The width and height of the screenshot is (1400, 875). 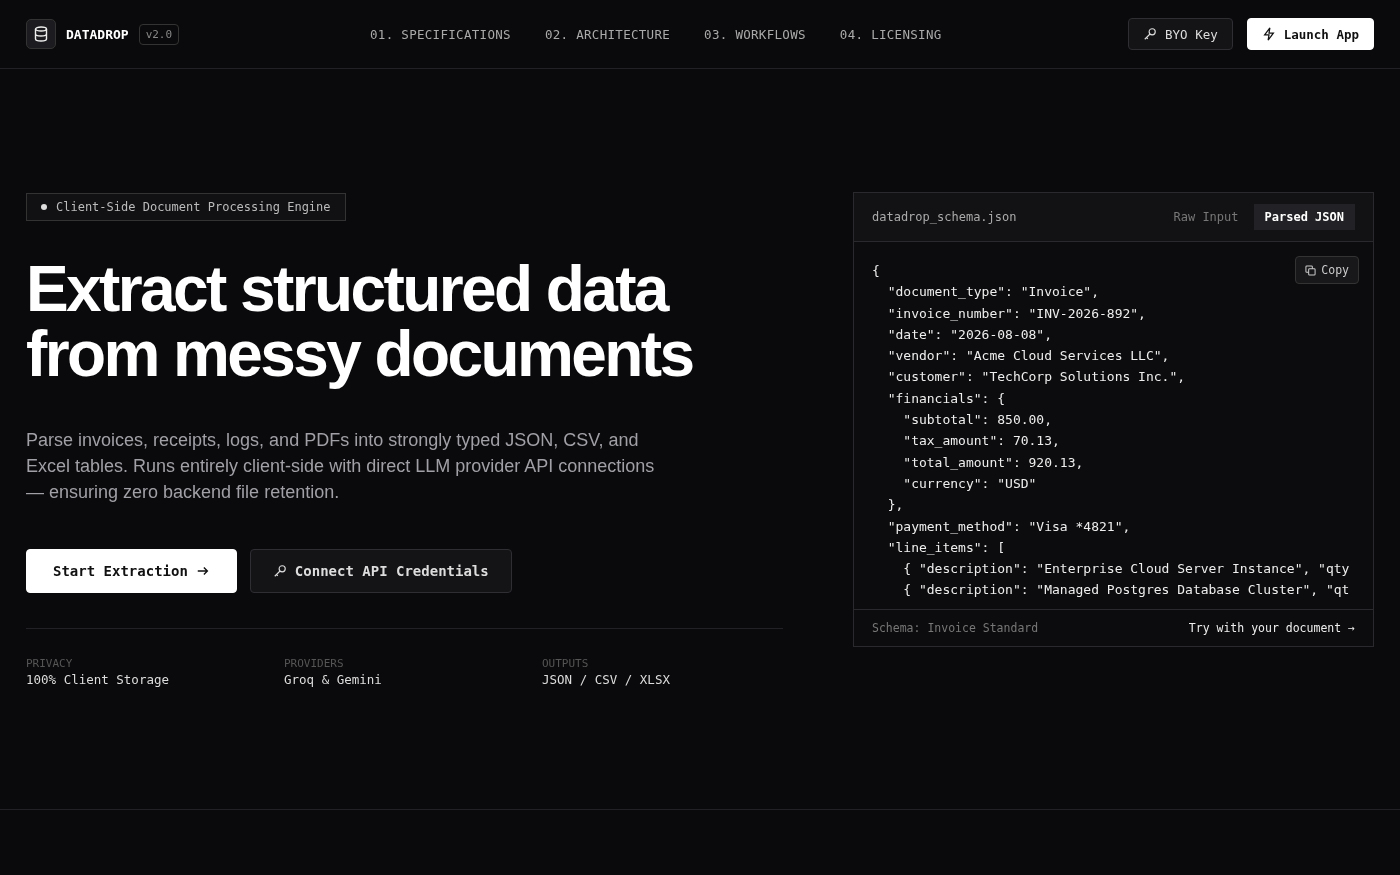 I want to click on stat-label: OUTPUTS, so click(x=566, y=663).